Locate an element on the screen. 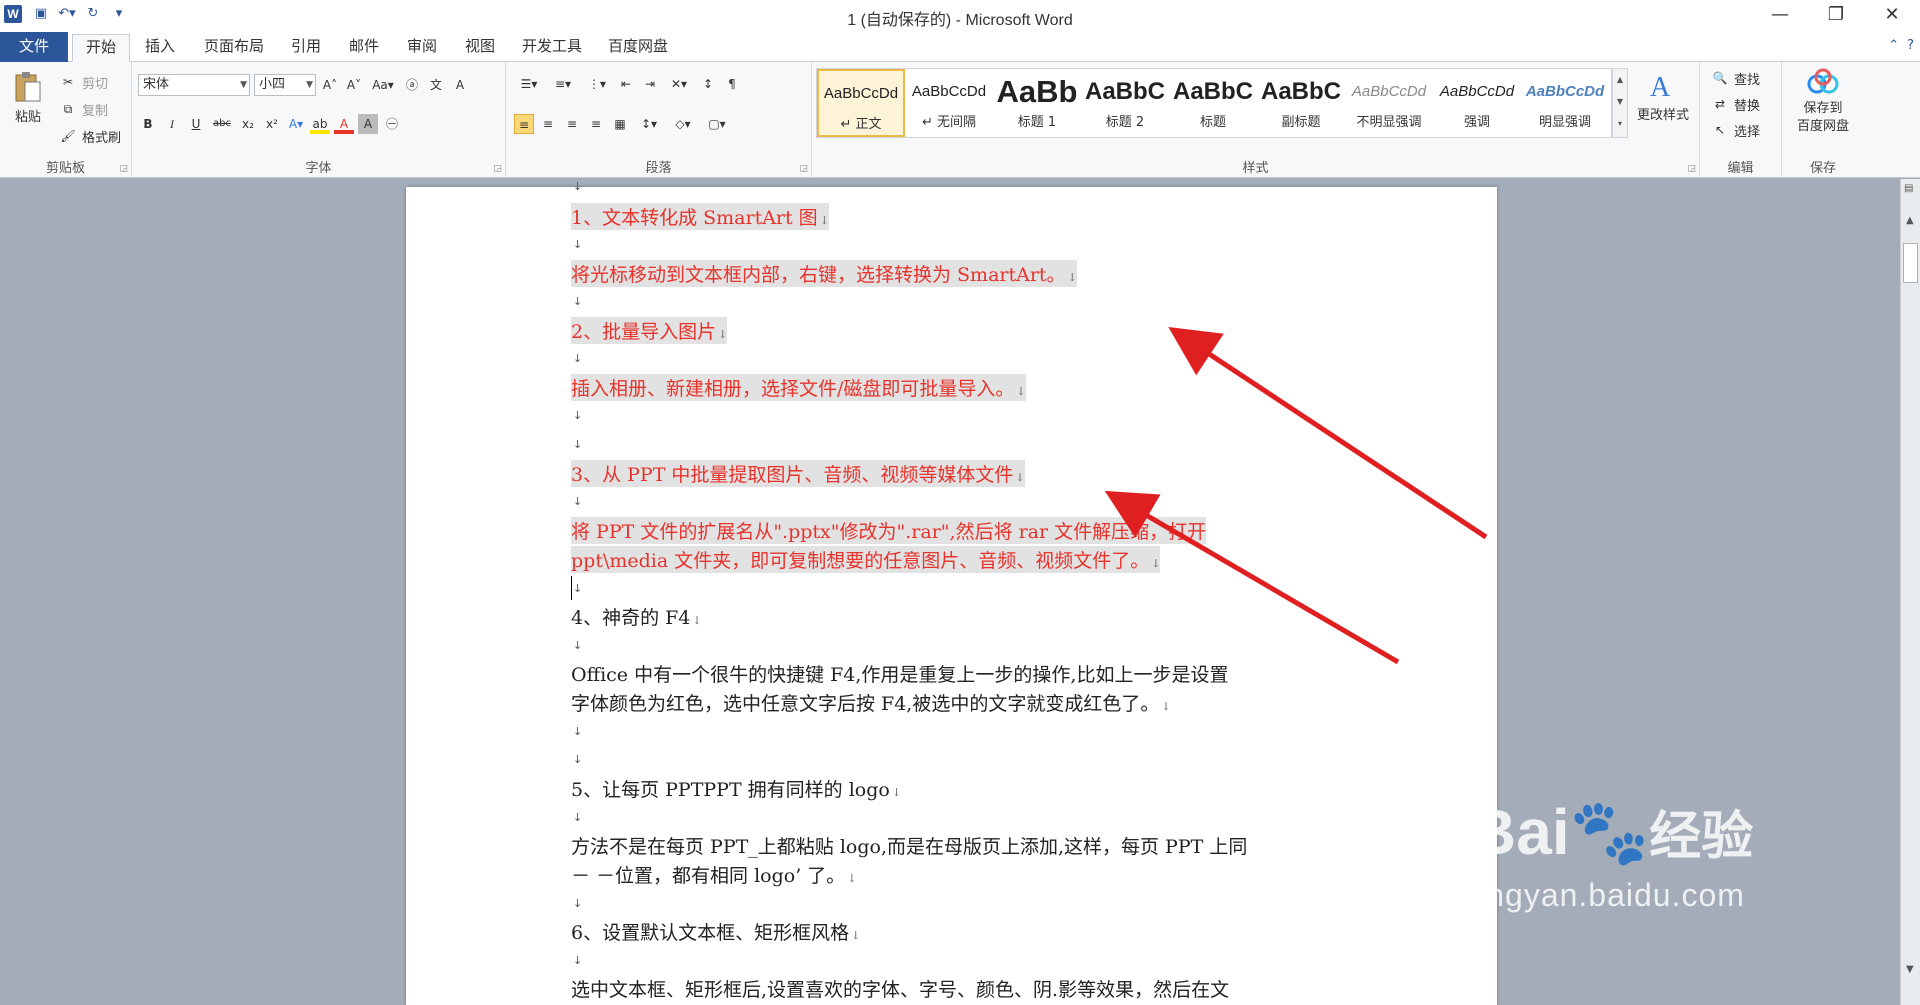 The width and height of the screenshot is (1920, 1005). paw-icon: 🐾 is located at coordinates (1609, 832).